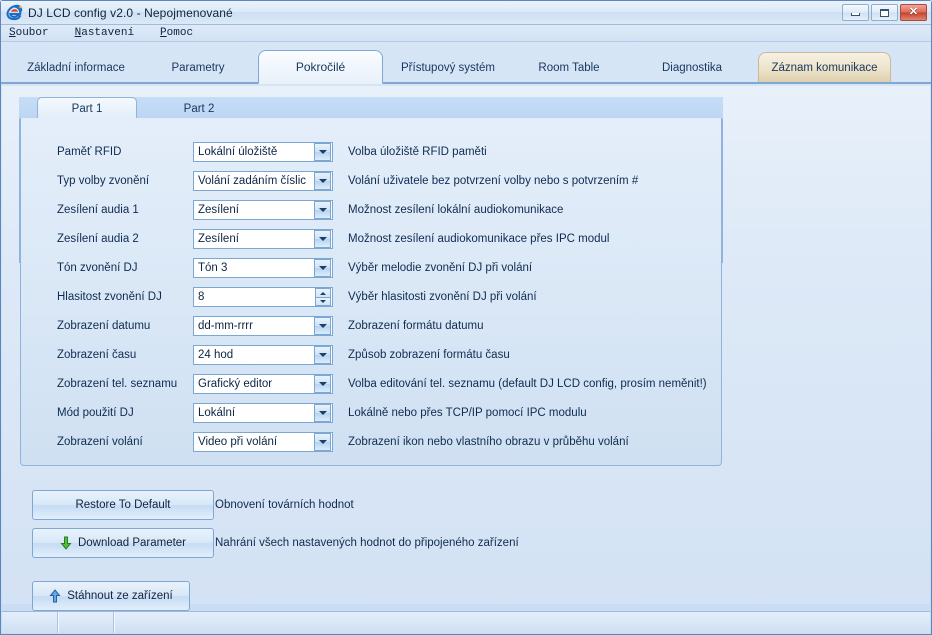 This screenshot has height=635, width=932. I want to click on tab-pokrocile: Pokročilé, so click(320, 67).